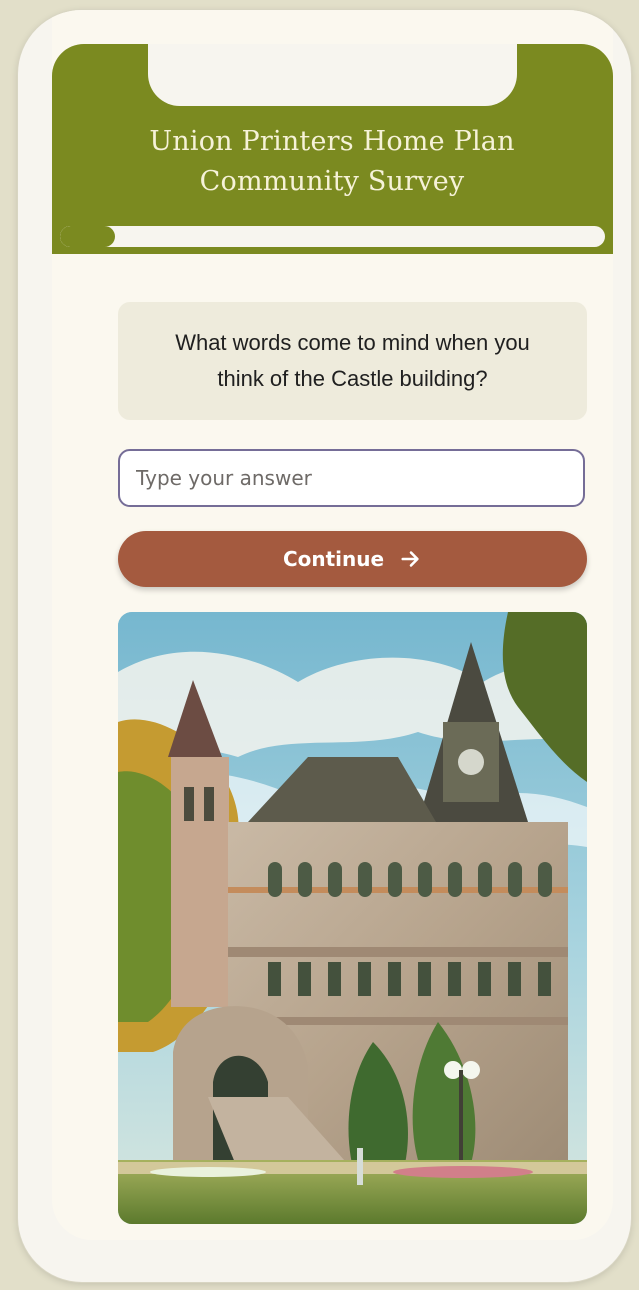 The width and height of the screenshot is (639, 1290). I want to click on arrow-right-icon, so click(410, 559).